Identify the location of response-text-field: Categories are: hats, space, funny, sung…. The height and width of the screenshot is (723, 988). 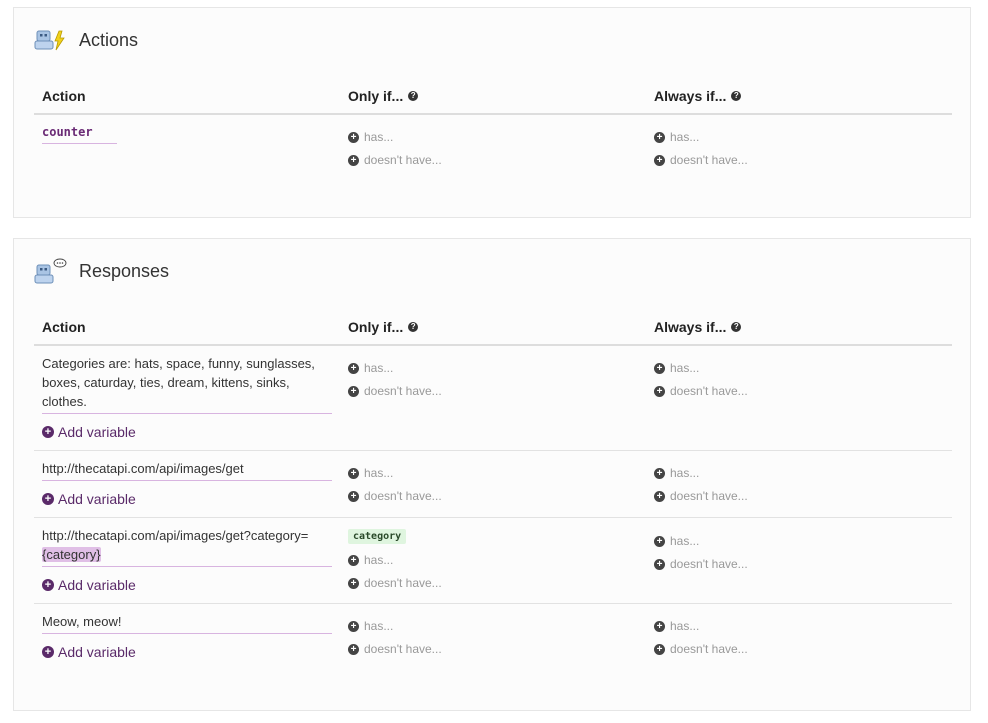
(187, 384).